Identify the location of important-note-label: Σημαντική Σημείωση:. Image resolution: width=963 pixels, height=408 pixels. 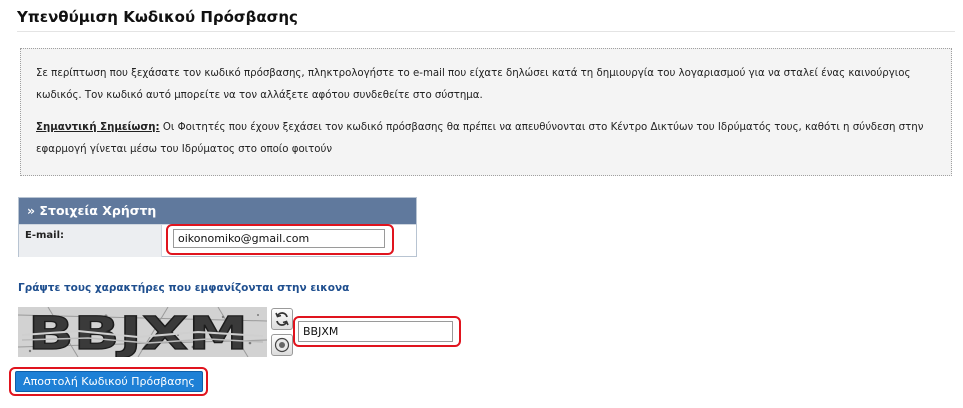
(98, 127).